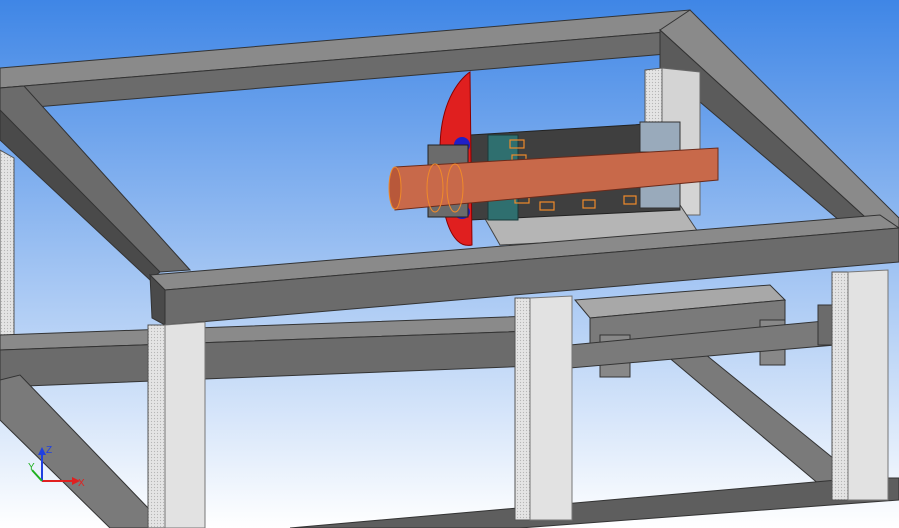  I want to click on z-axis-label: Z, so click(49, 450).